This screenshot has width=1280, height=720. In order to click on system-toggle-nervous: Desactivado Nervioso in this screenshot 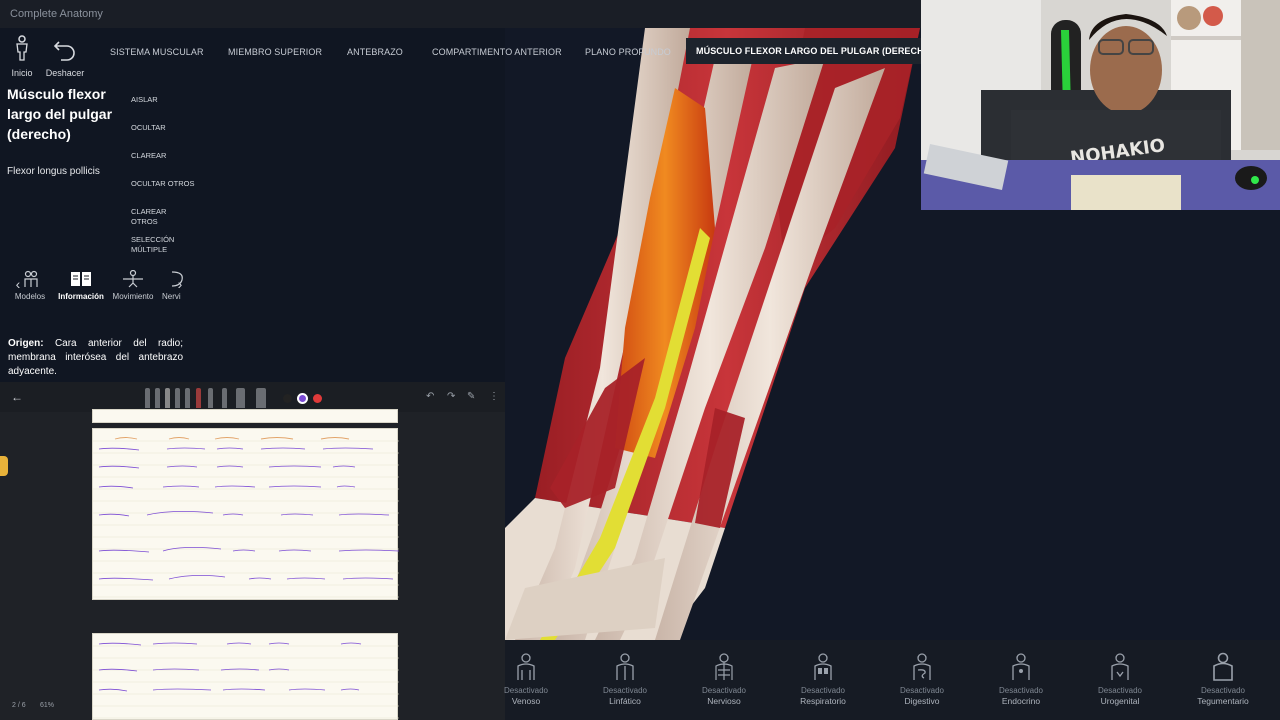, I will do `click(724, 679)`.